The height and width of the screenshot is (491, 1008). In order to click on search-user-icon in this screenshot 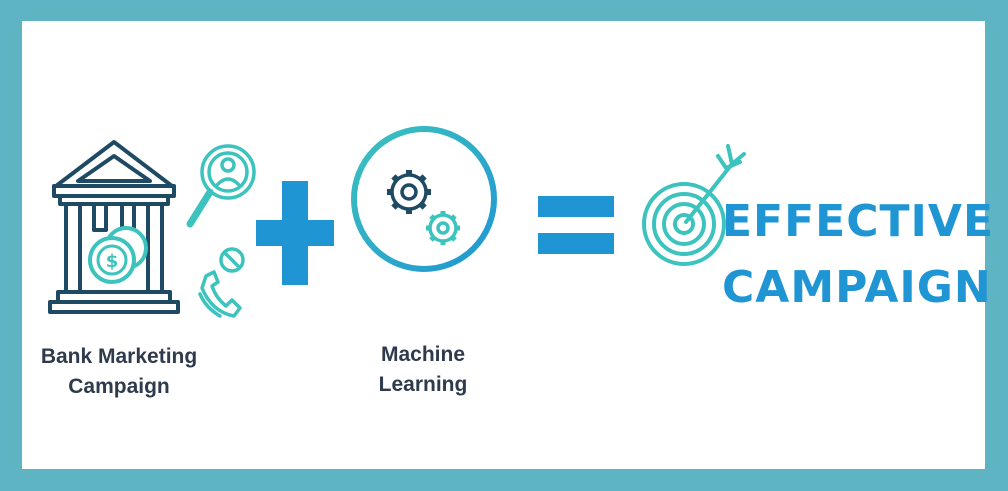, I will do `click(221, 186)`.